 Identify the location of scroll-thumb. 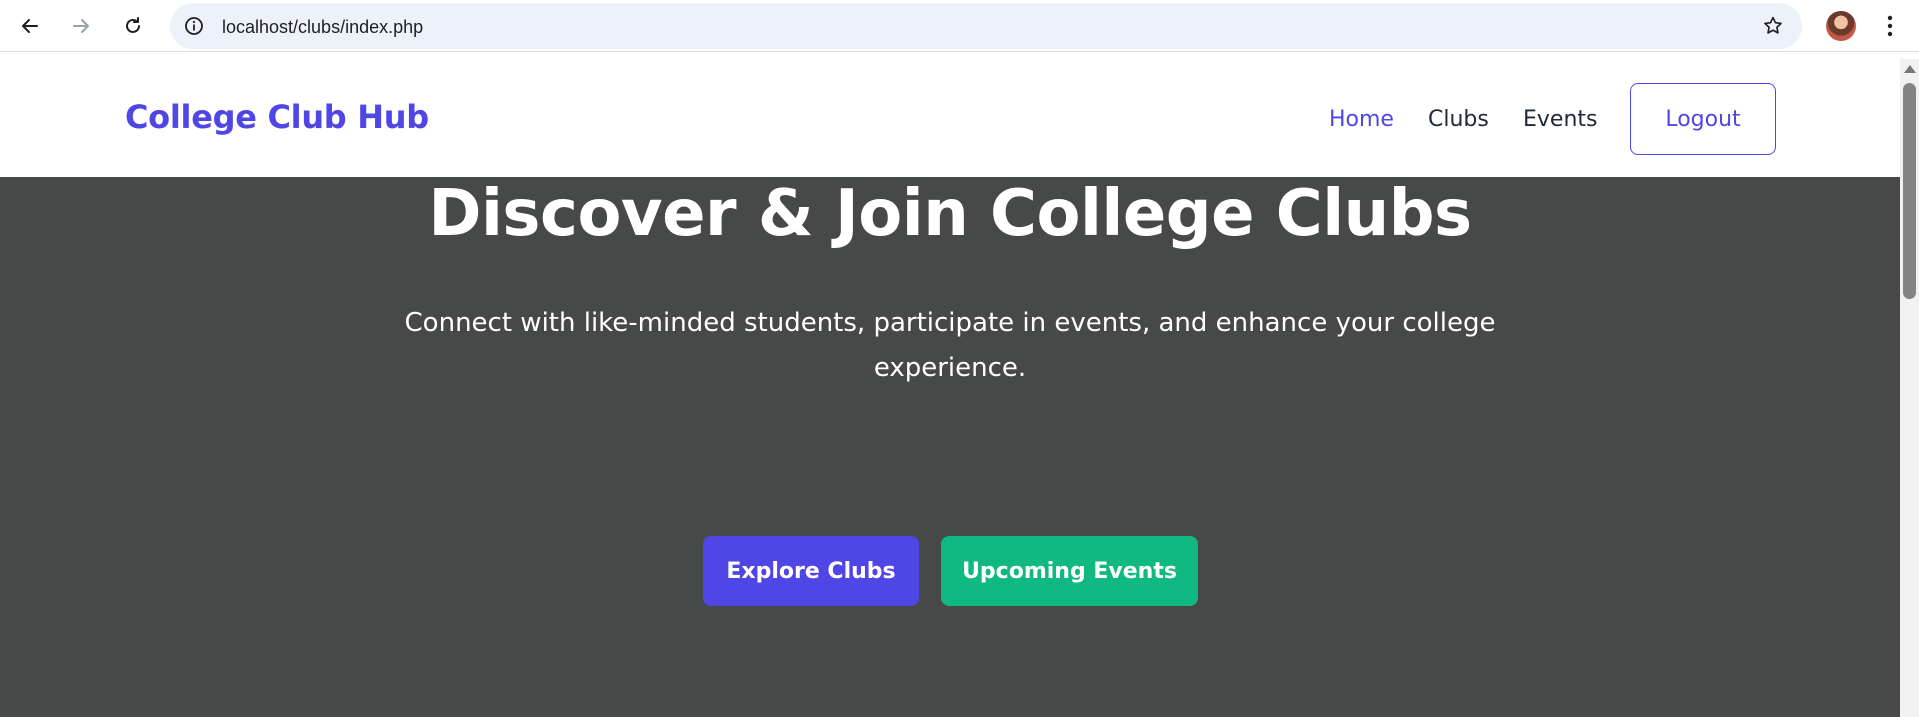
(1909, 191).